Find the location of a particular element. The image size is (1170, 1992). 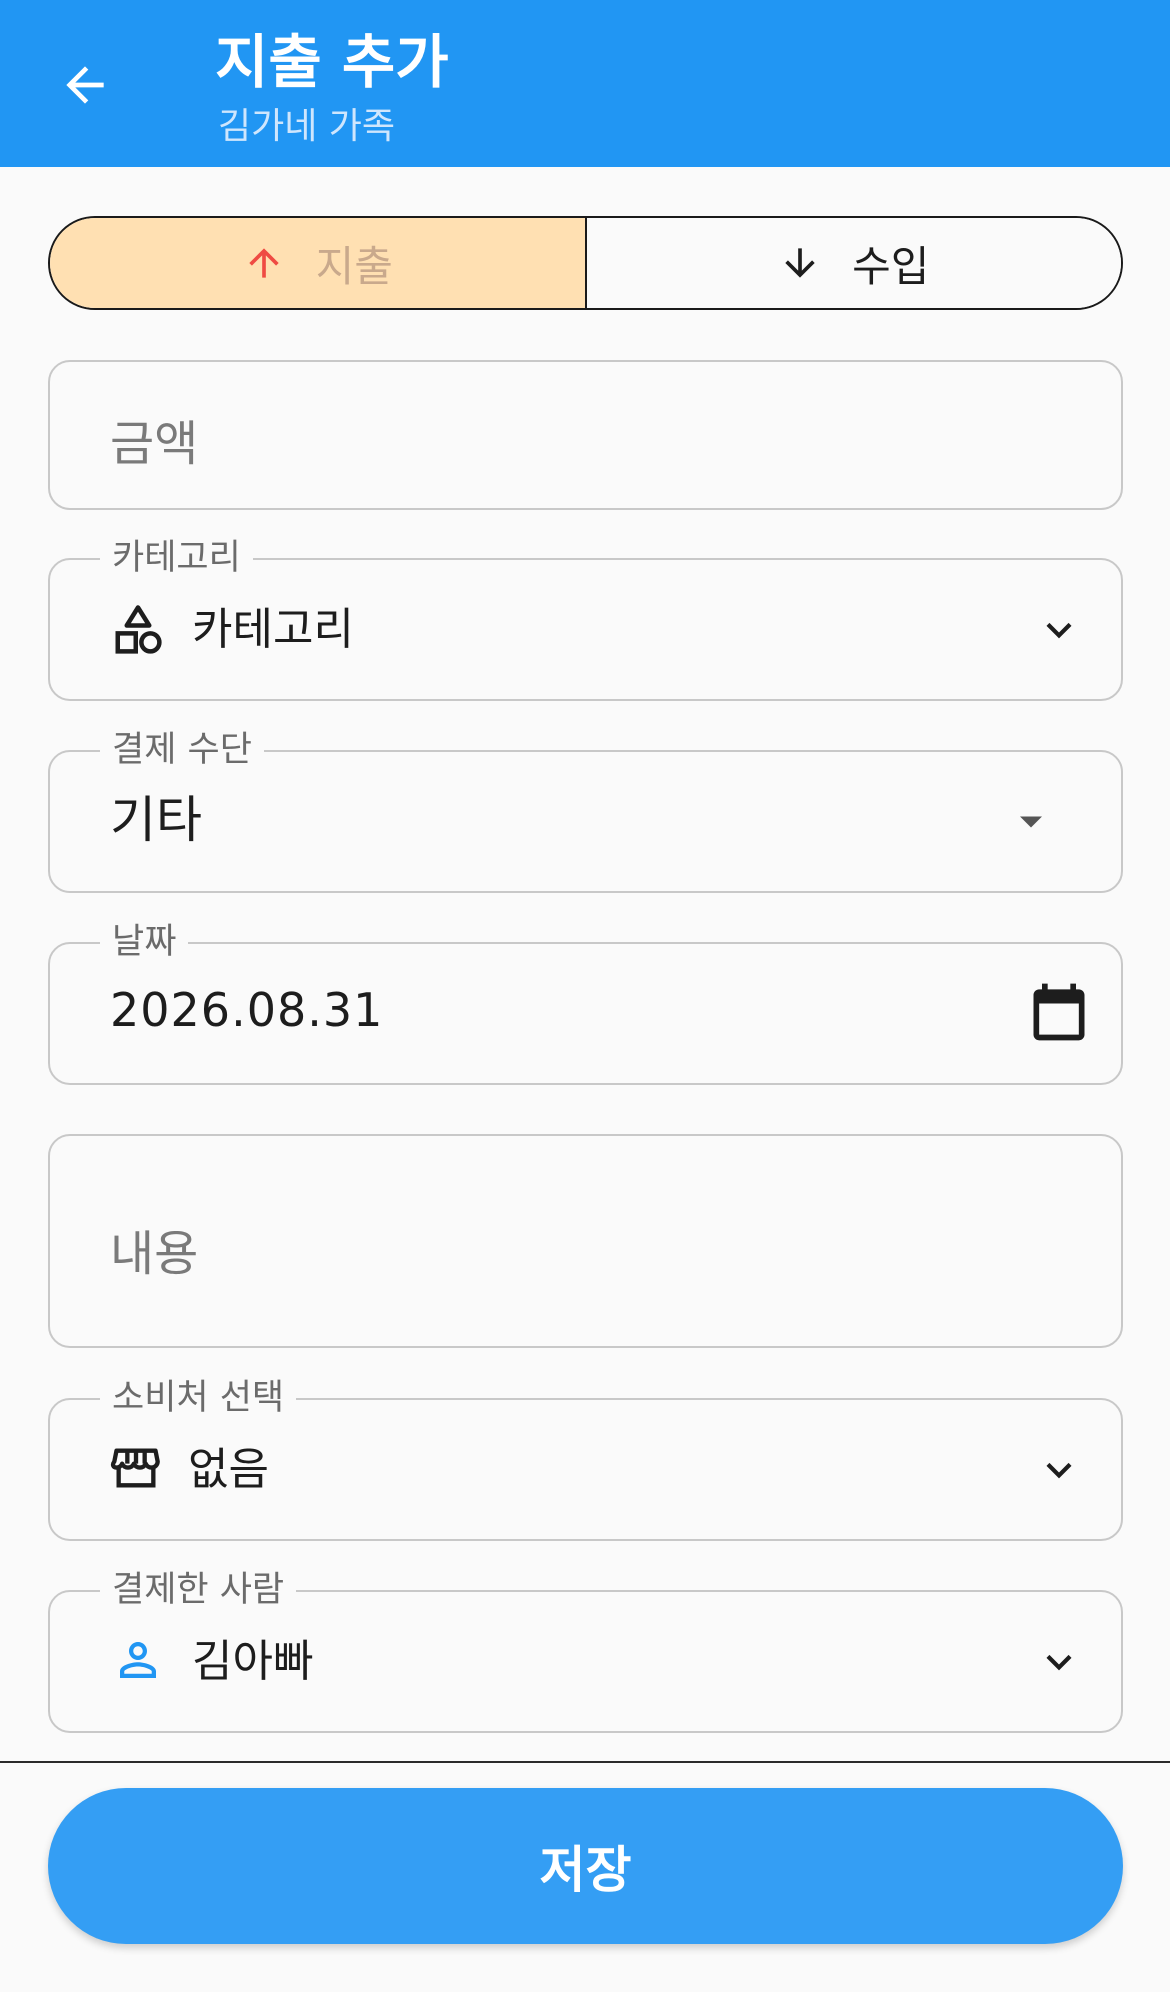

expense-toggle-label: 지출 is located at coordinates (354, 266).